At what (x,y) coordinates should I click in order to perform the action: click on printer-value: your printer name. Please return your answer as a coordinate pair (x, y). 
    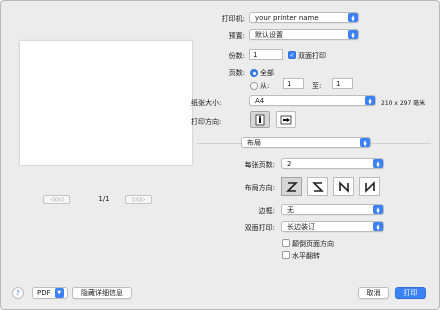
    Looking at the image, I should click on (287, 17).